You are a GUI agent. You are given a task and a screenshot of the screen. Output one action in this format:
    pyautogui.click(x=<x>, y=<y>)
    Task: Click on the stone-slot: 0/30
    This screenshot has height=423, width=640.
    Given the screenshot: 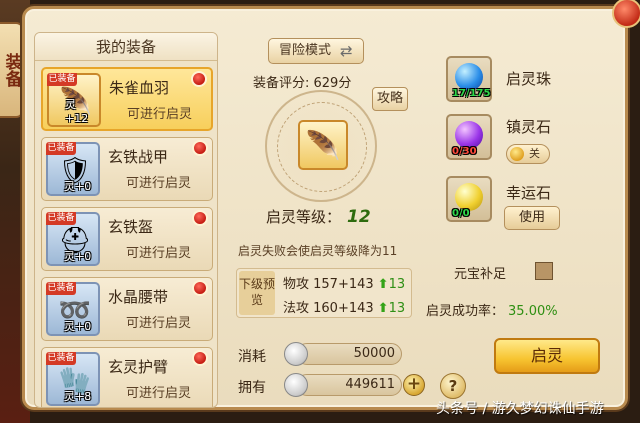 What is the action you would take?
    pyautogui.click(x=469, y=137)
    